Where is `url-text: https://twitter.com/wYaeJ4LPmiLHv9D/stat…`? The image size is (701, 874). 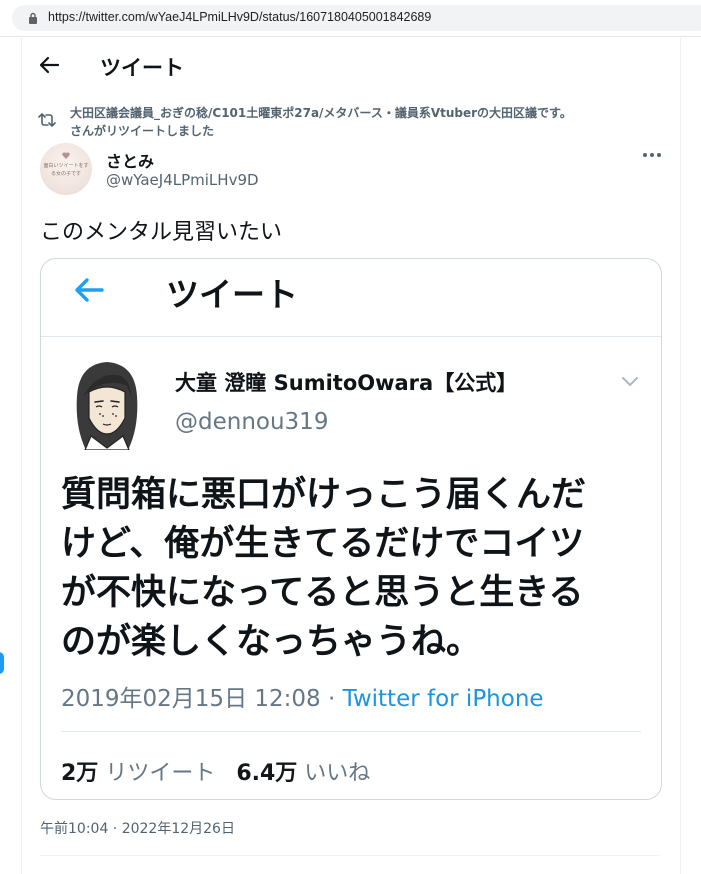 url-text: https://twitter.com/wYaeJ4LPmiLHv9D/stat… is located at coordinates (240, 17).